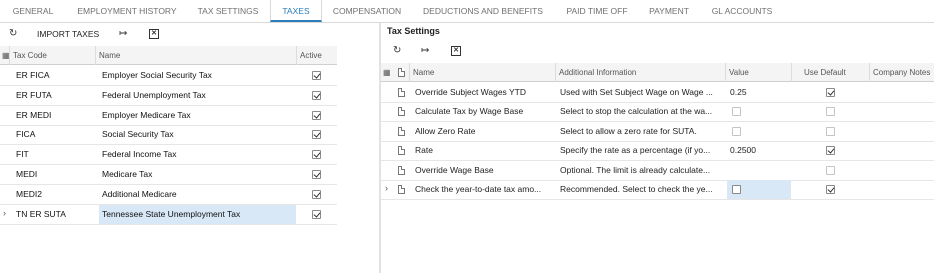 The width and height of the screenshot is (934, 273). I want to click on tax-name-cell: Employer Medicare Tax, so click(197, 115).